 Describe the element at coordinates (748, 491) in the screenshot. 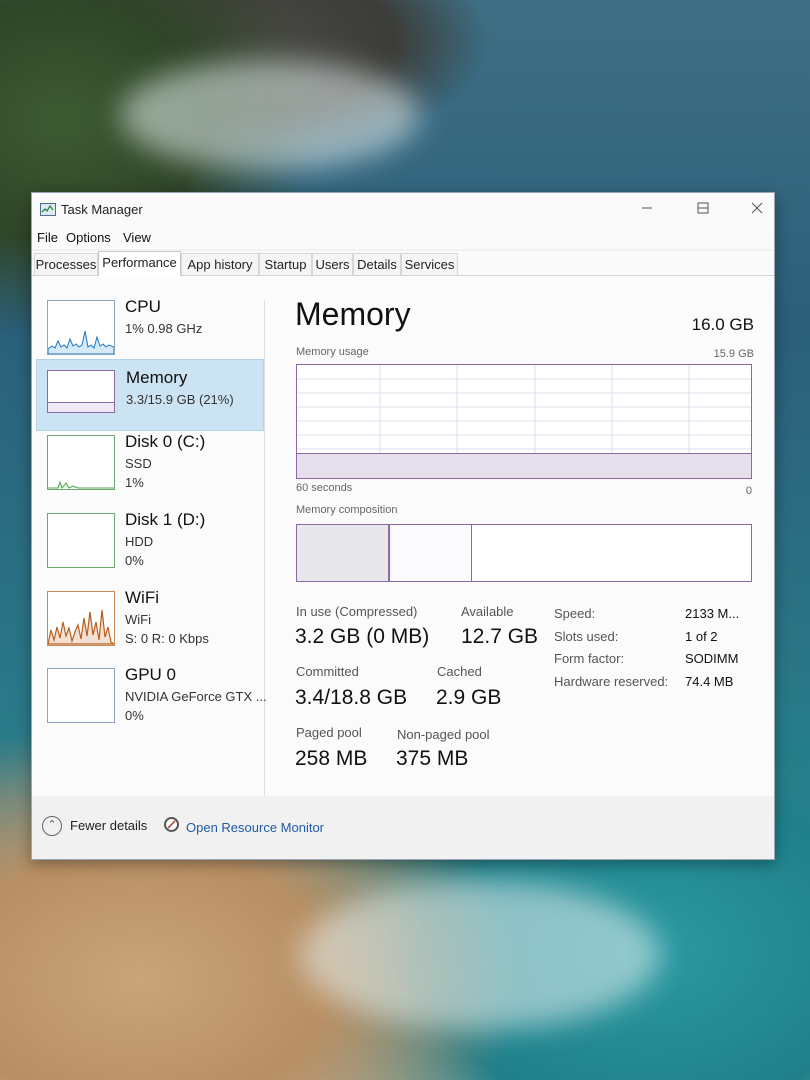

I see `time-end-label: 0` at that location.